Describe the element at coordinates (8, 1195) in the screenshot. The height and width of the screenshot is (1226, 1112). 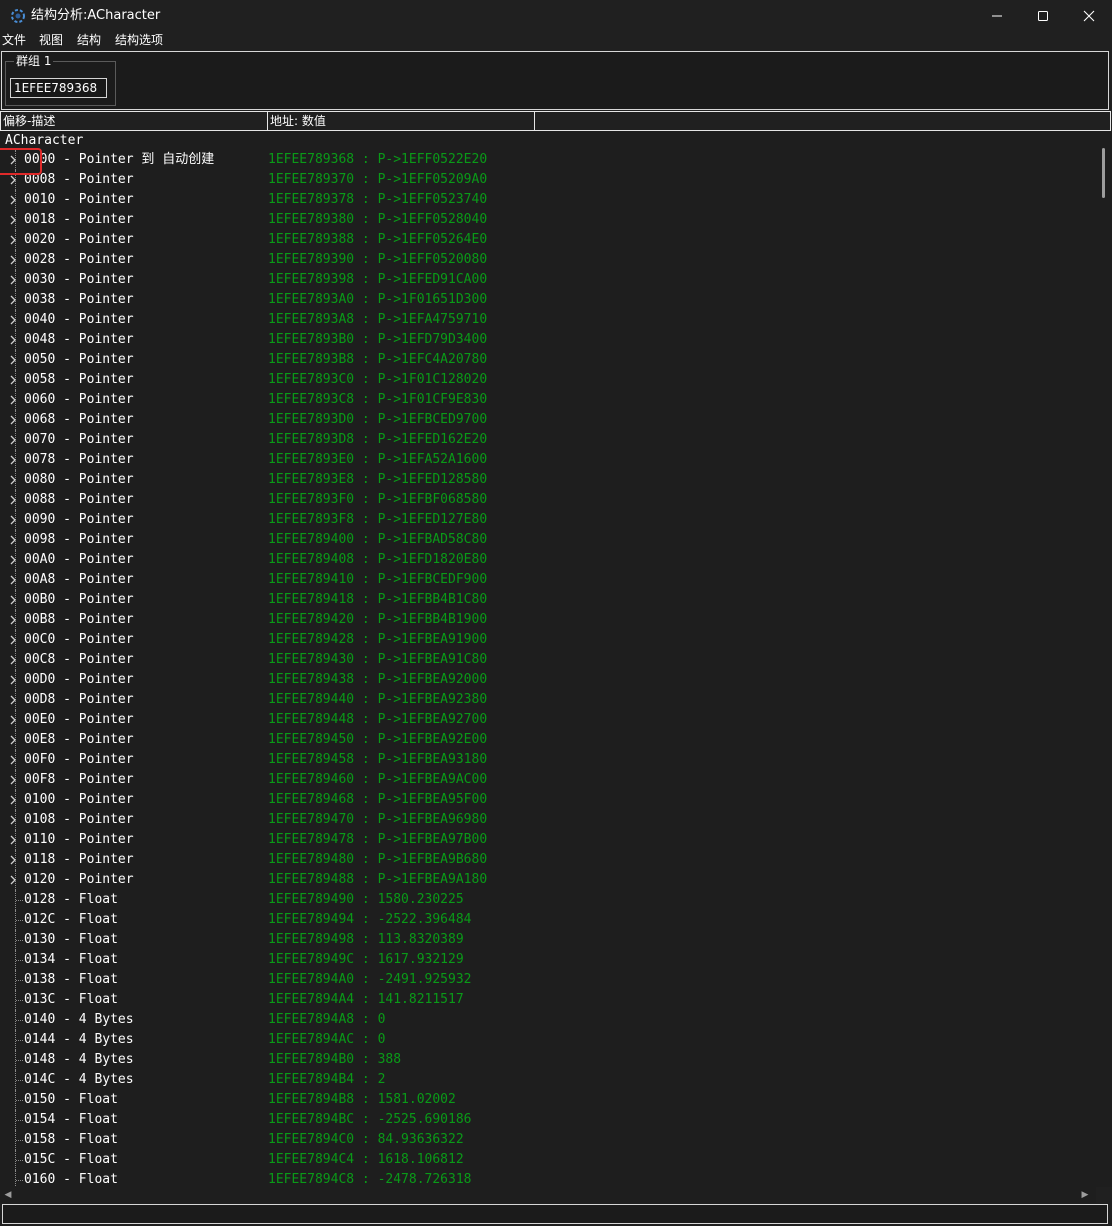
I see `scroll-left-arrow-icon: ◀` at that location.